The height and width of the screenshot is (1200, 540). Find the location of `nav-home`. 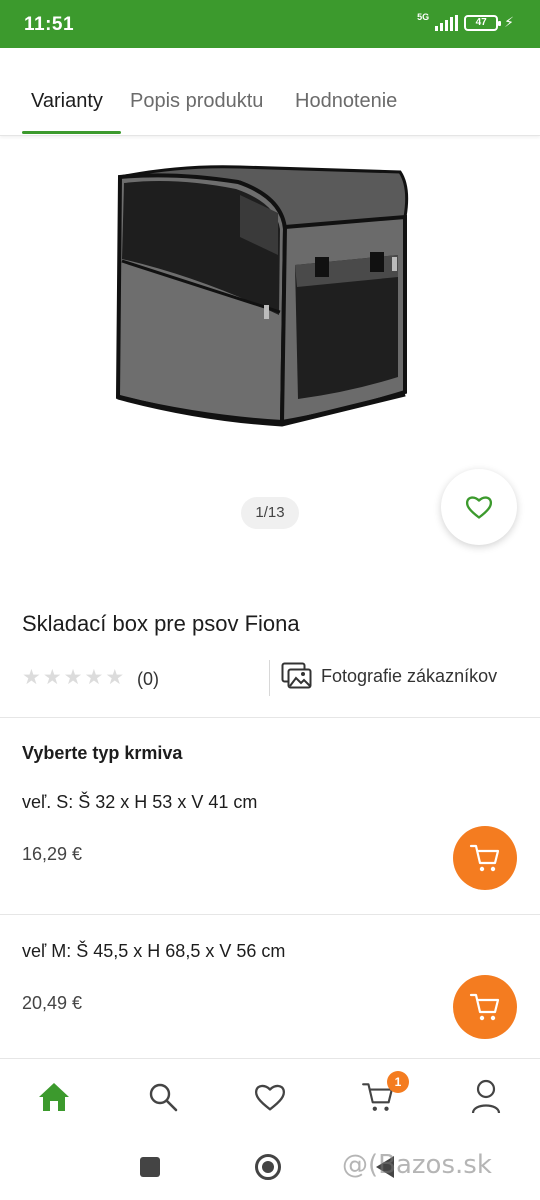

nav-home is located at coordinates (54, 1097).